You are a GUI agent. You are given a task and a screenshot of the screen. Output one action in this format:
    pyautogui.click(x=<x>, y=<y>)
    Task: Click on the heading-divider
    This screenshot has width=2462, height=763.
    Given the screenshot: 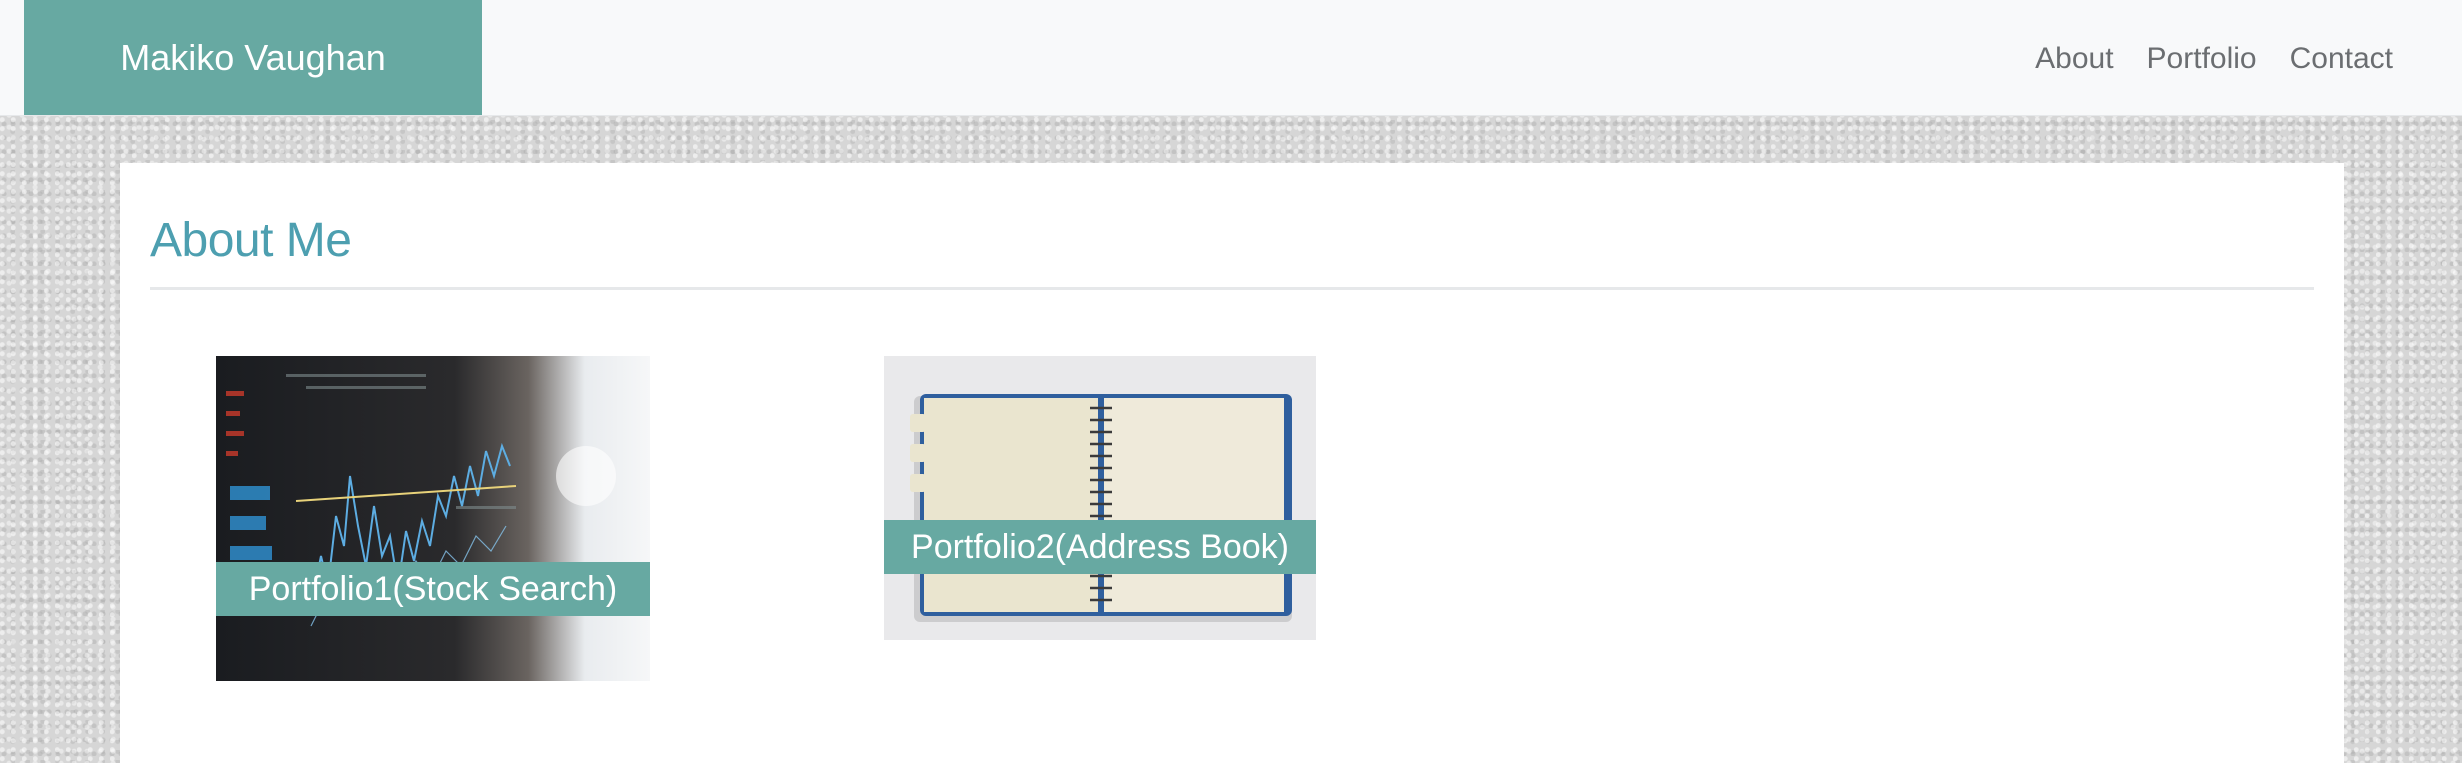 What is the action you would take?
    pyautogui.click(x=1232, y=288)
    